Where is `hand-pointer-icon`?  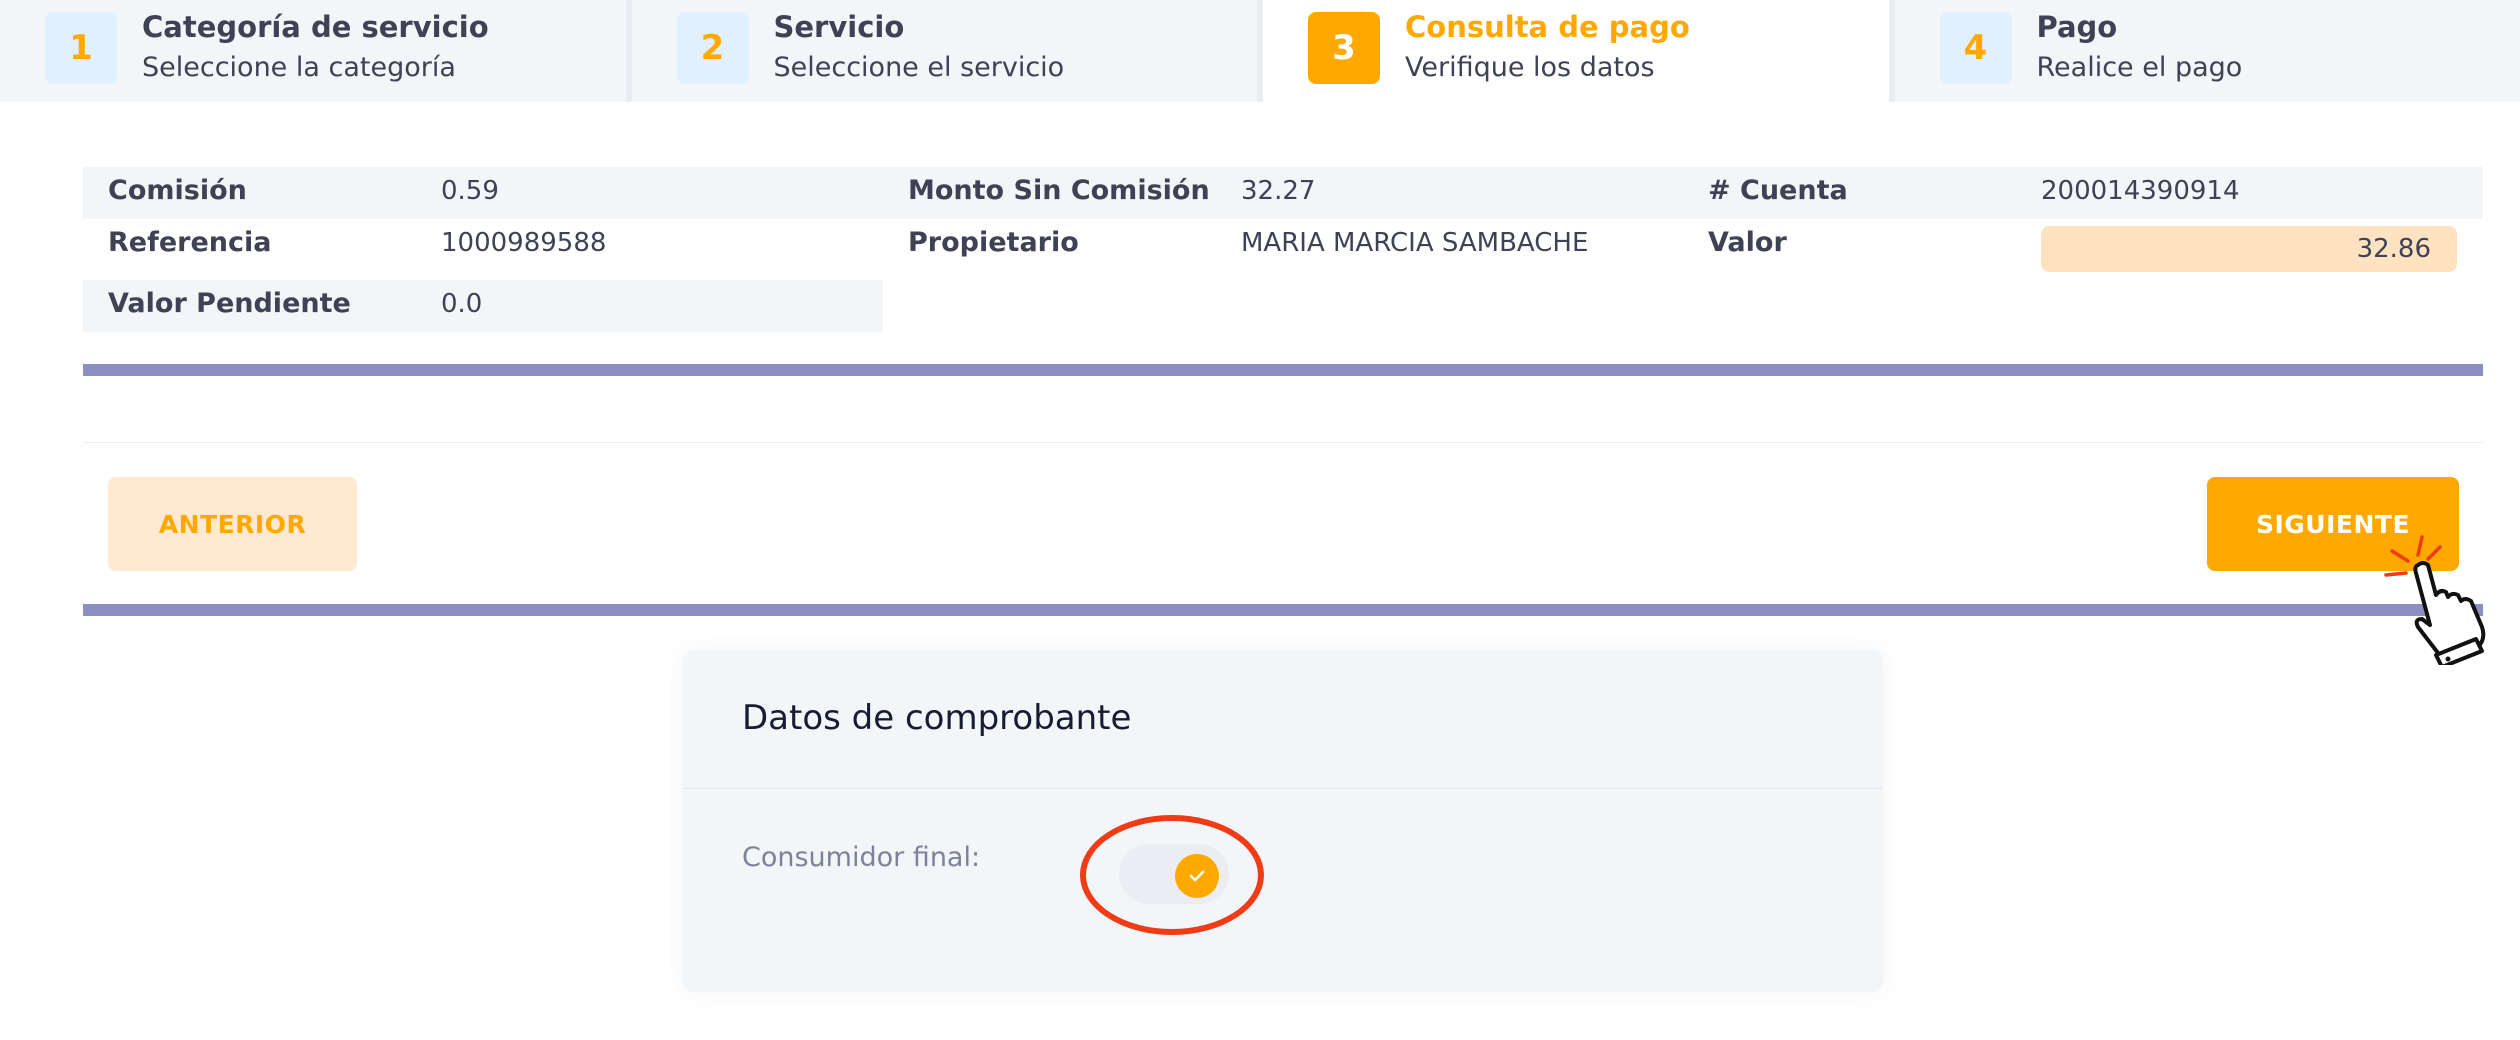
hand-pointer-icon is located at coordinates (2435, 600).